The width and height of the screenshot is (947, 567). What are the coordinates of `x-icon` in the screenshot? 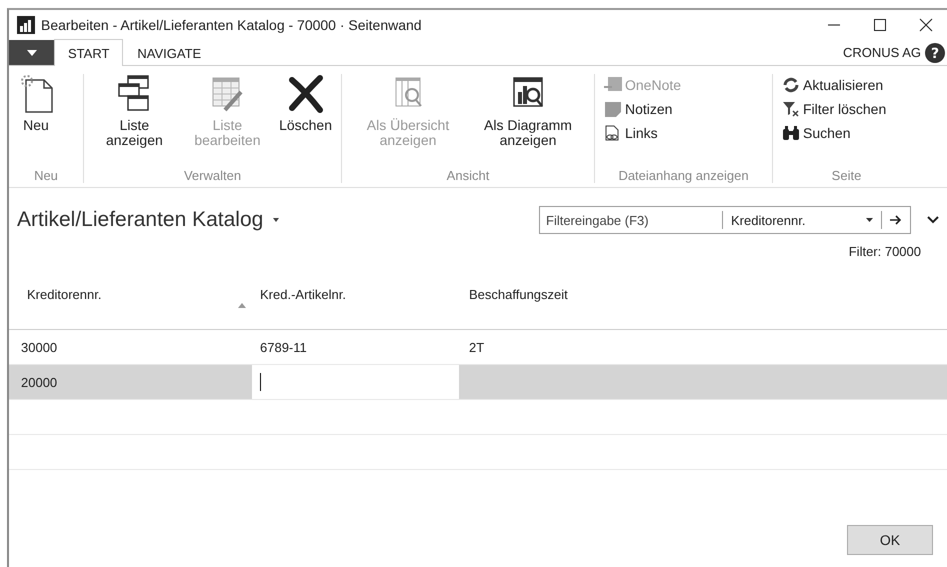 It's located at (306, 94).